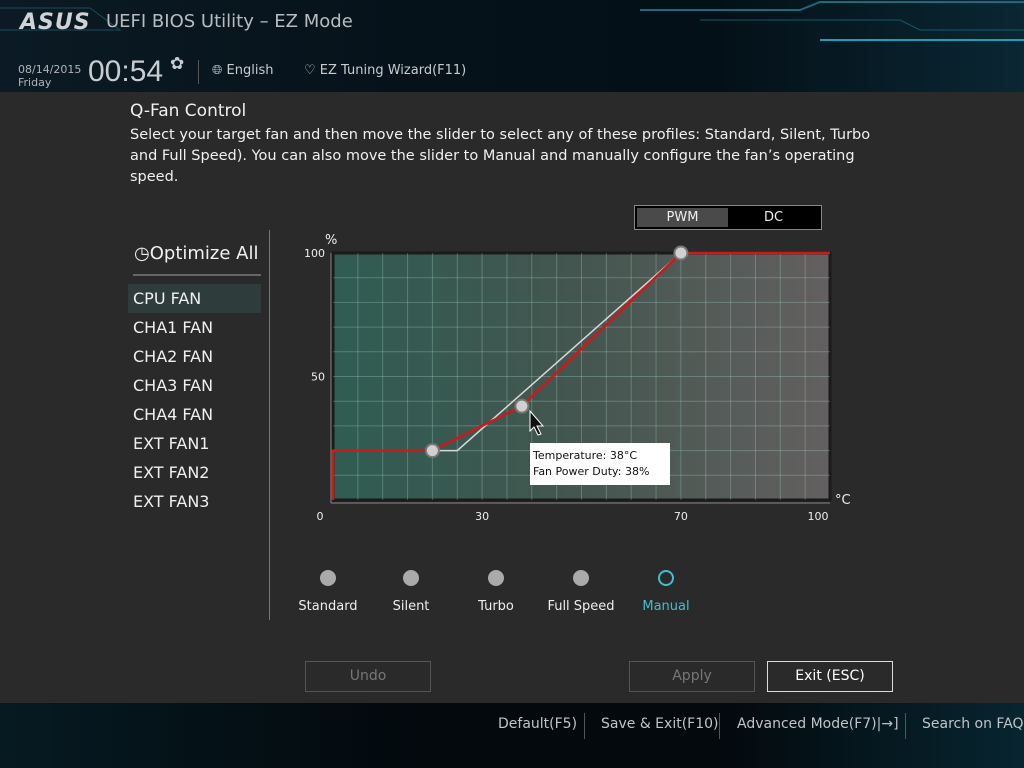  Describe the element at coordinates (194, 472) in the screenshot. I see `fan-item: EXT FAN2` at that location.